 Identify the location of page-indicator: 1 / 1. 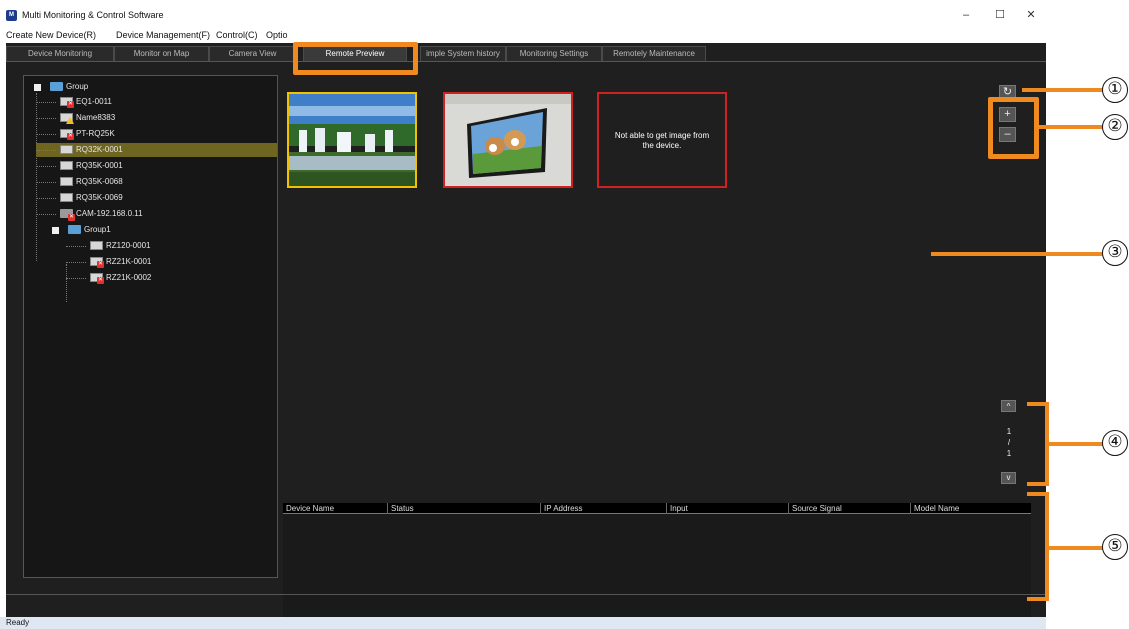
(1009, 442).